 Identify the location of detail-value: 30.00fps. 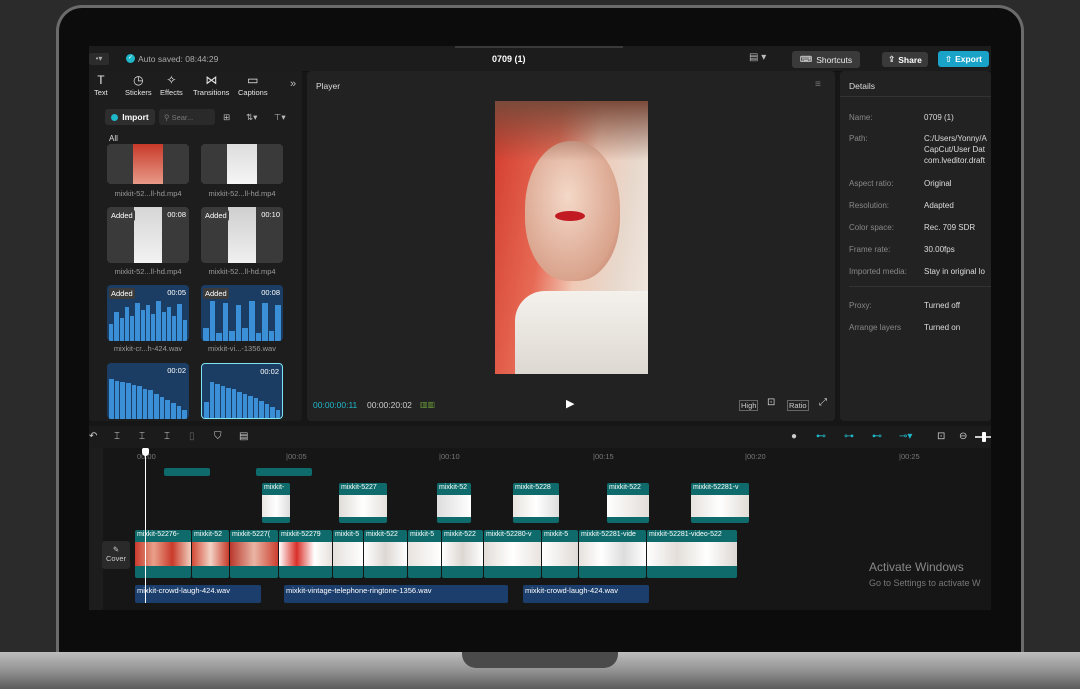
(939, 249).